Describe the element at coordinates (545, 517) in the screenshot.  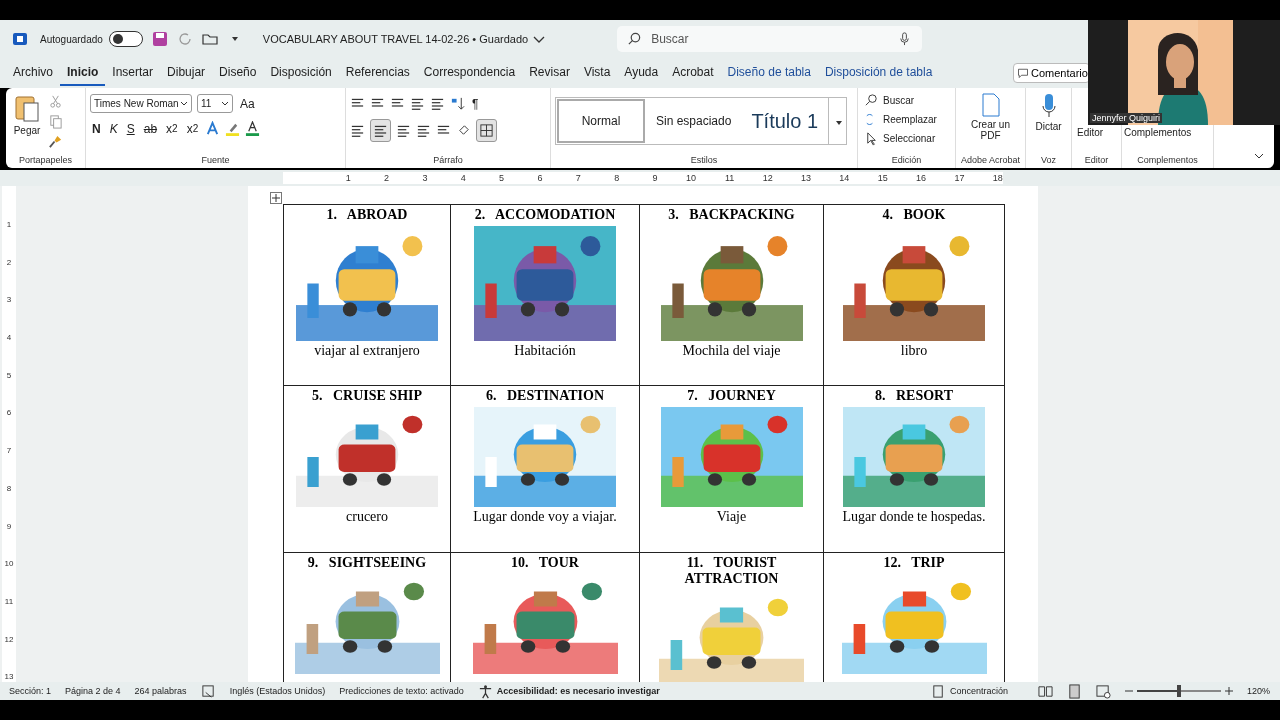
I see `translation-text: Lugar donde voy a viajar.` at that location.